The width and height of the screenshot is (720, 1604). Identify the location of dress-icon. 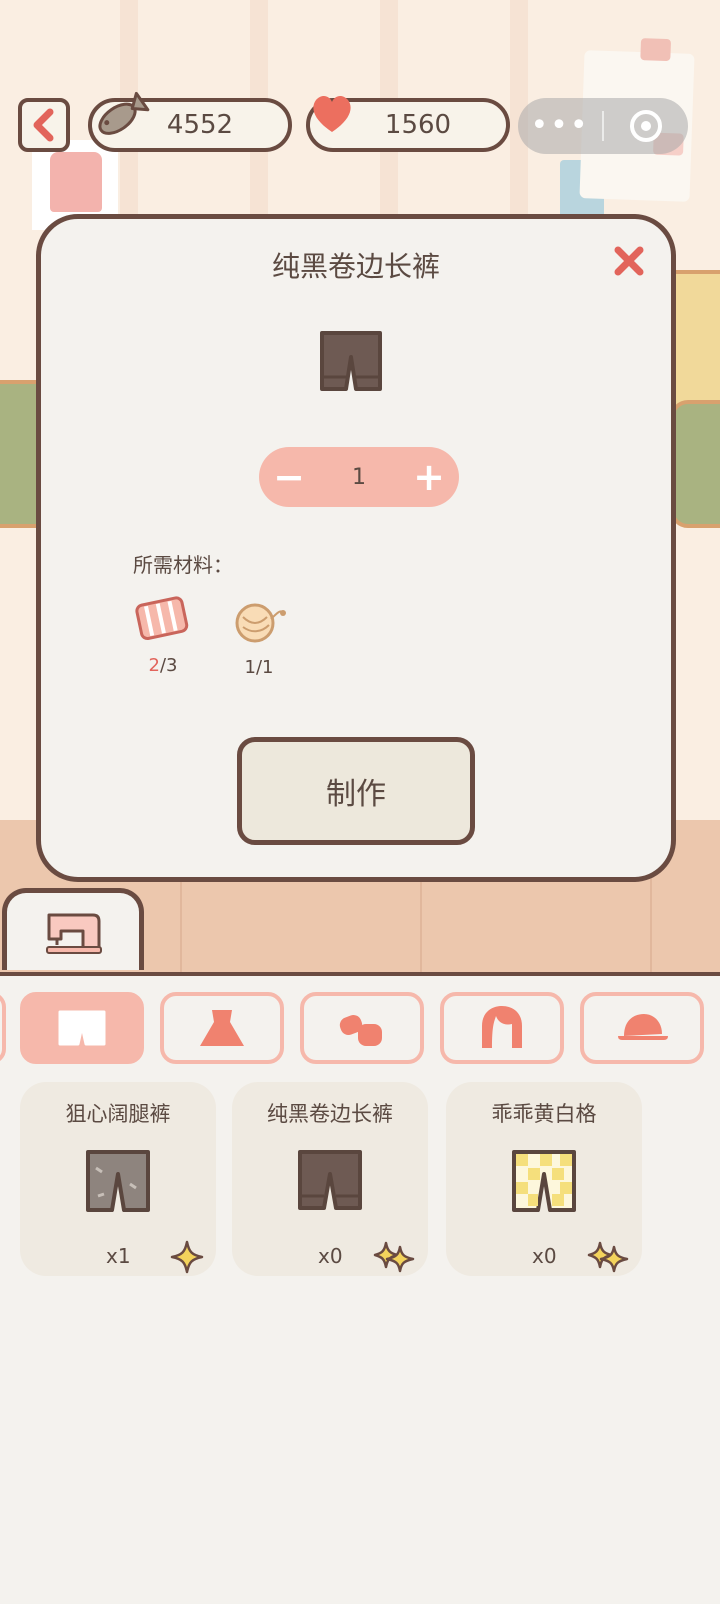
(222, 1028).